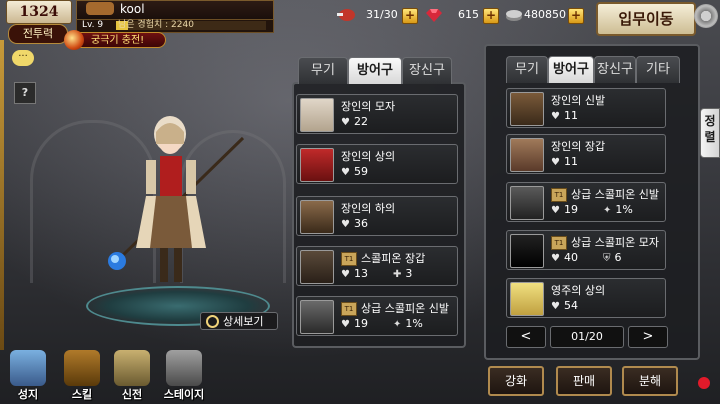 This screenshot has height=404, width=720. I want to click on item-name-text: 상급 스콜피온 모자, so click(615, 242).